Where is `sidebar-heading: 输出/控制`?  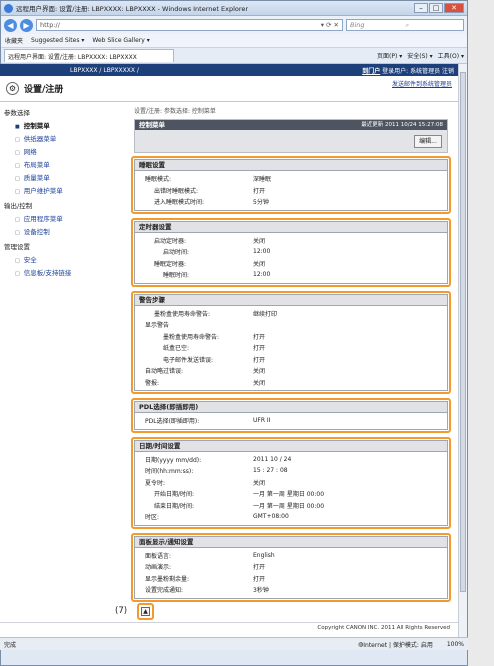
sidebar-heading: 输出/控制 is located at coordinates (18, 206).